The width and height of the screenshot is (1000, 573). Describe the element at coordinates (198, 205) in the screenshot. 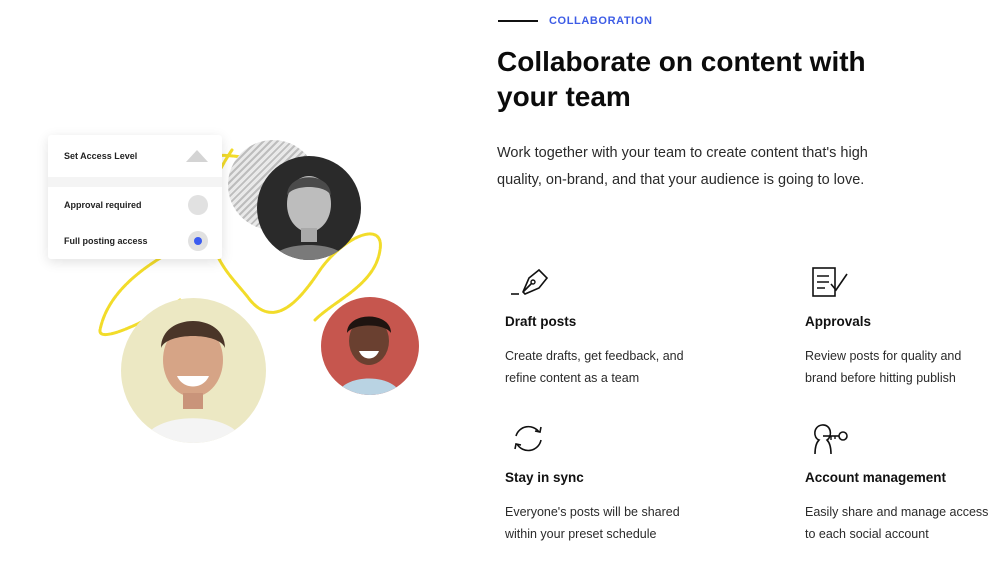

I see `radio-unselected-icon` at that location.